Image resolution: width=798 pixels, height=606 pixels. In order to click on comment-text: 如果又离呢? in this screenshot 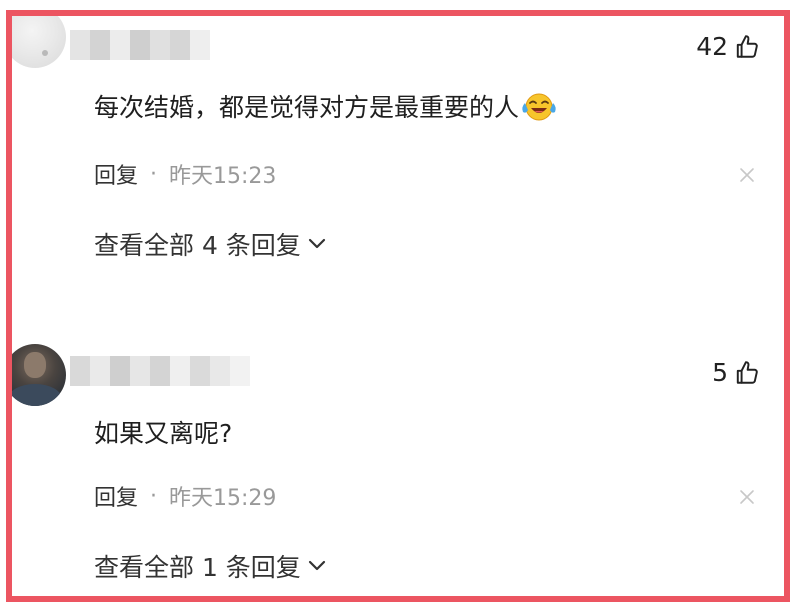, I will do `click(163, 432)`.